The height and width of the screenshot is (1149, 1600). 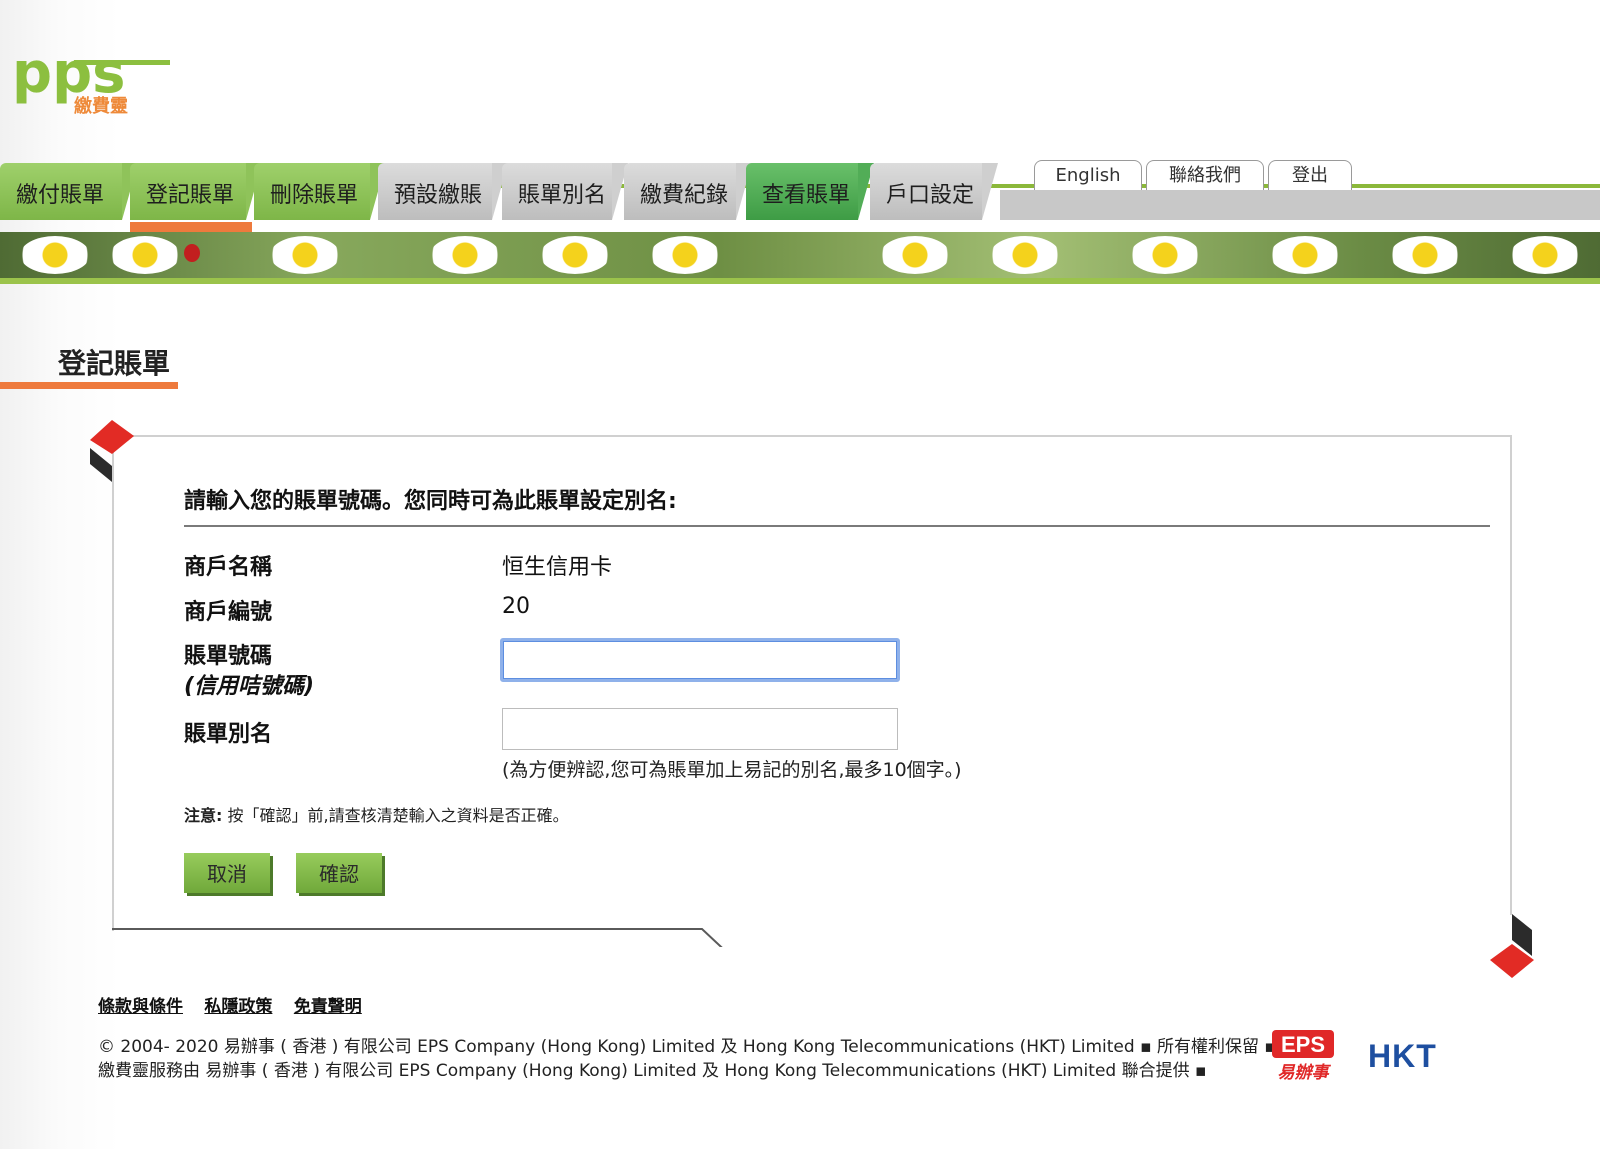 What do you see at coordinates (557, 567) in the screenshot?
I see `merchant-name-value: 恒生信用卡` at bounding box center [557, 567].